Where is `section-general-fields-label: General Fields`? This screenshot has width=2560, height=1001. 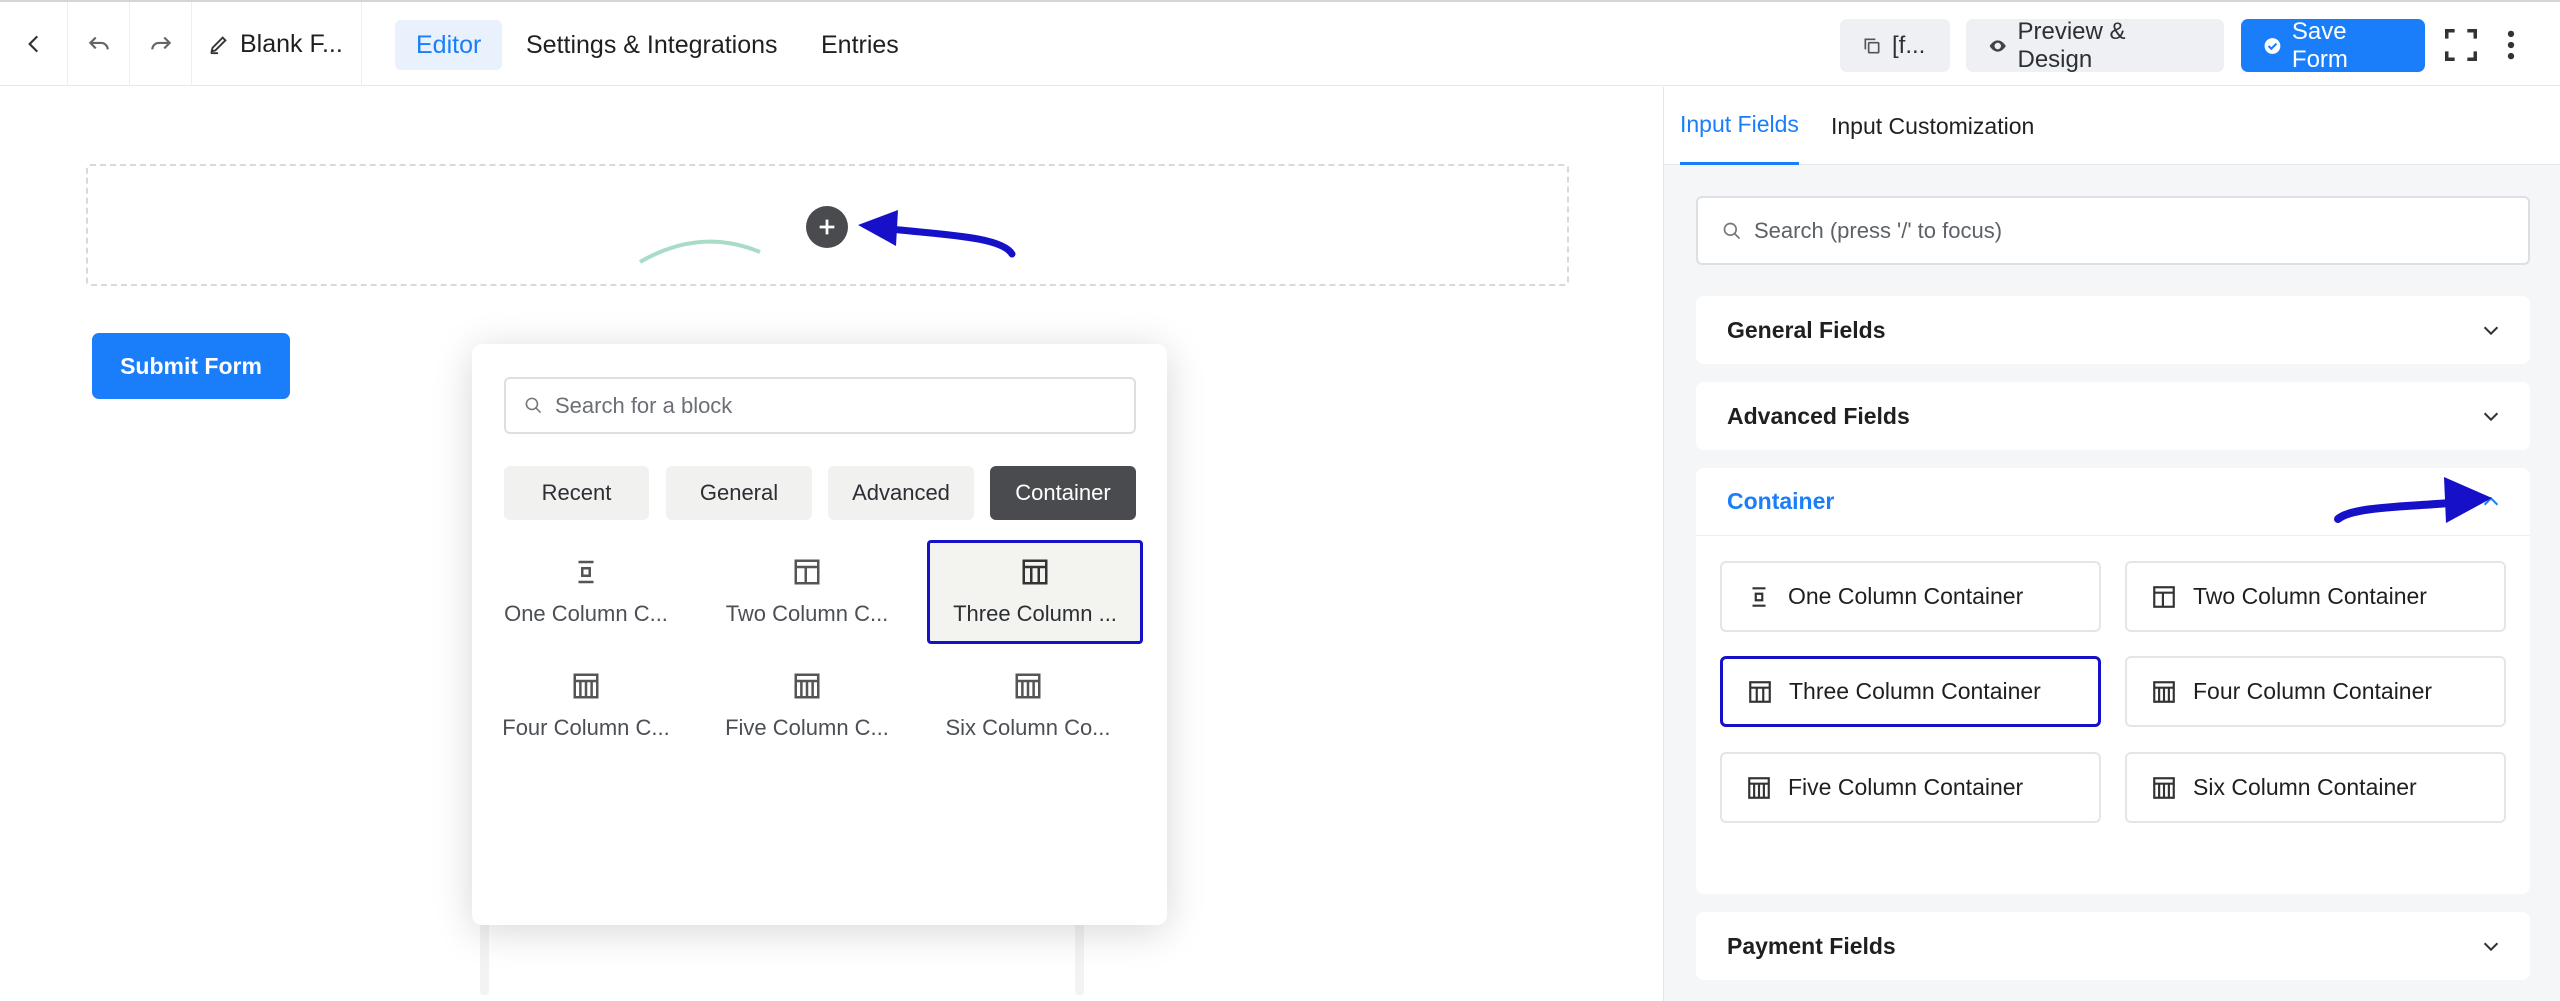 section-general-fields-label: General Fields is located at coordinates (1806, 329).